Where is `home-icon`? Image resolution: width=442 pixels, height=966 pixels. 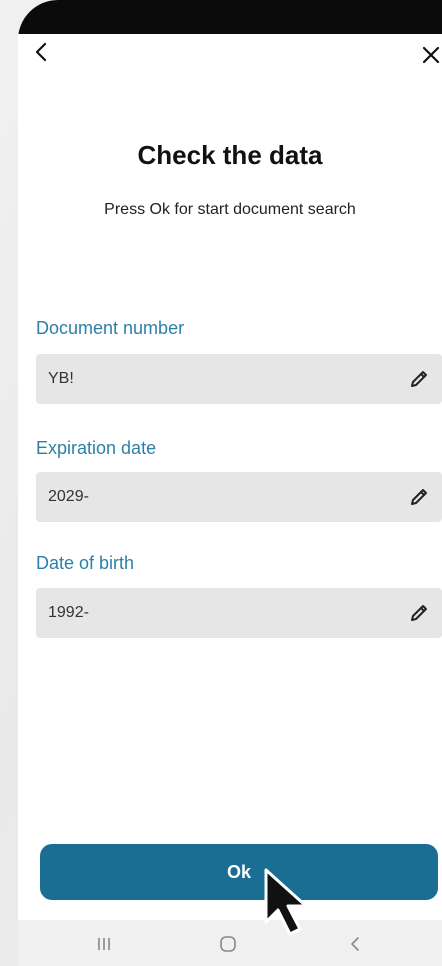
home-icon is located at coordinates (228, 944).